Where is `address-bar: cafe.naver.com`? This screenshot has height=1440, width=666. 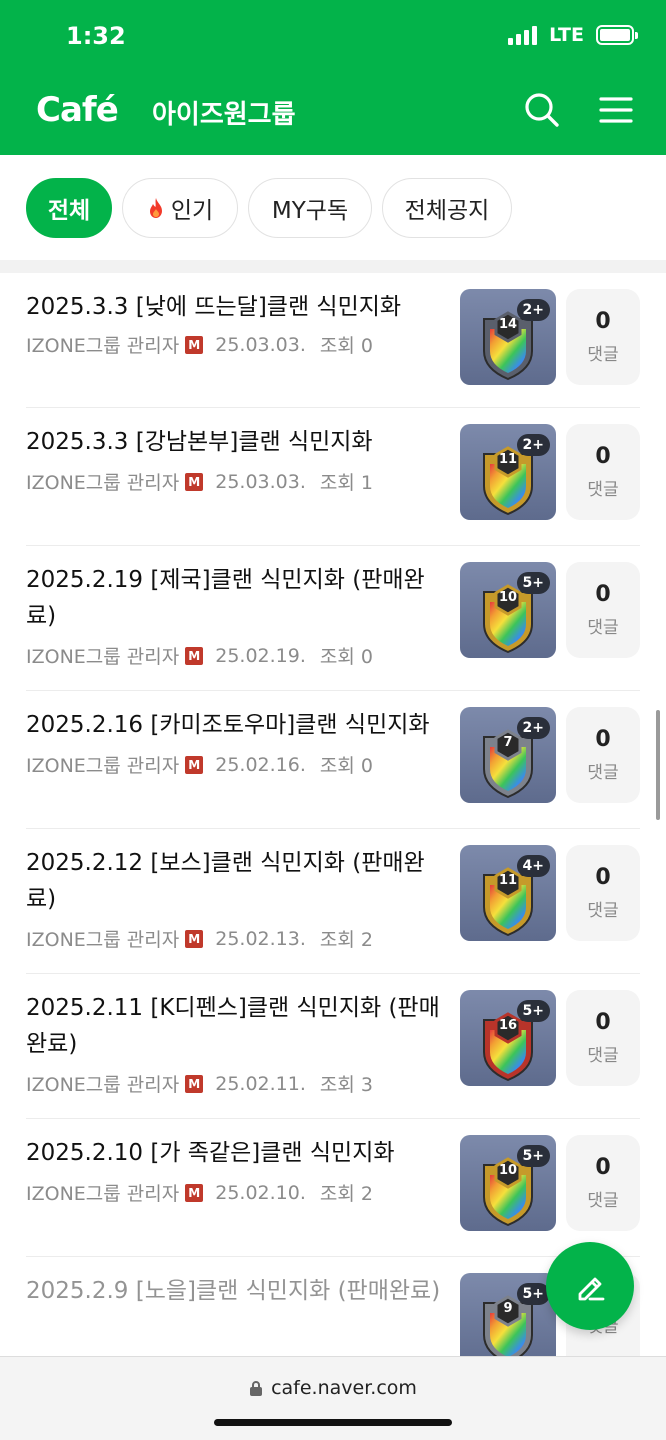
address-bar: cafe.naver.com is located at coordinates (333, 1388).